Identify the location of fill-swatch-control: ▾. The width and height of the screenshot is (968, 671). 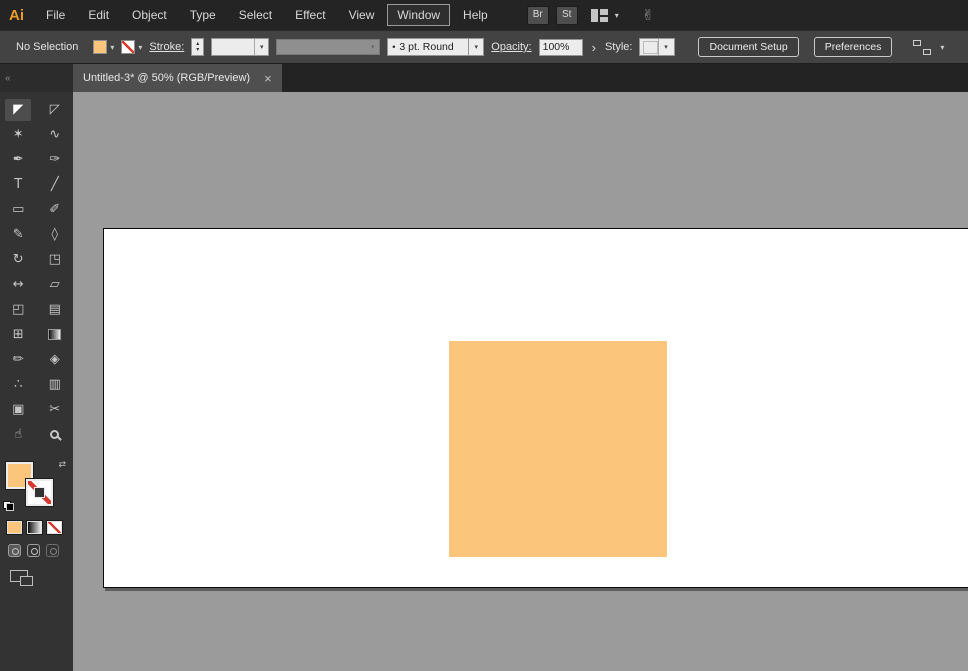
(103, 47).